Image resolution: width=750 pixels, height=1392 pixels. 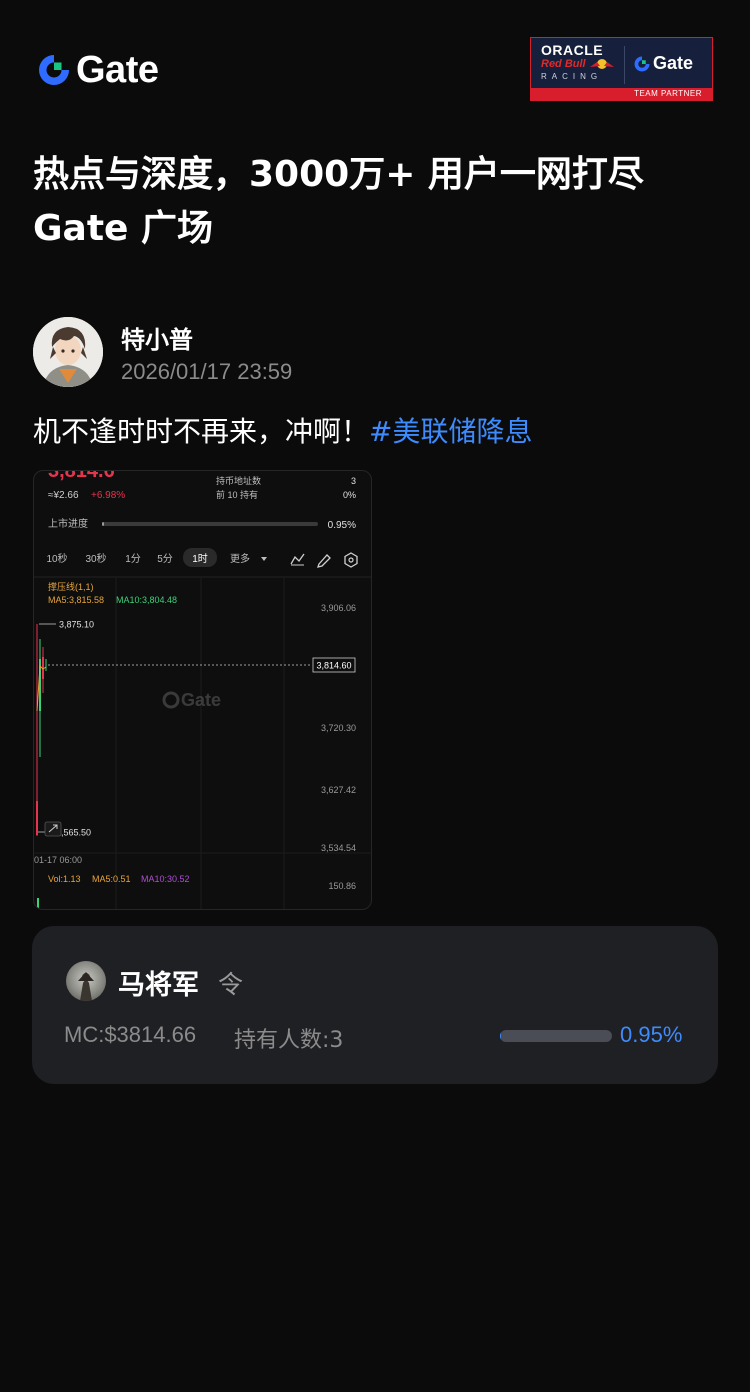 I want to click on timeframe-tab-label: 更多, so click(x=240, y=558).